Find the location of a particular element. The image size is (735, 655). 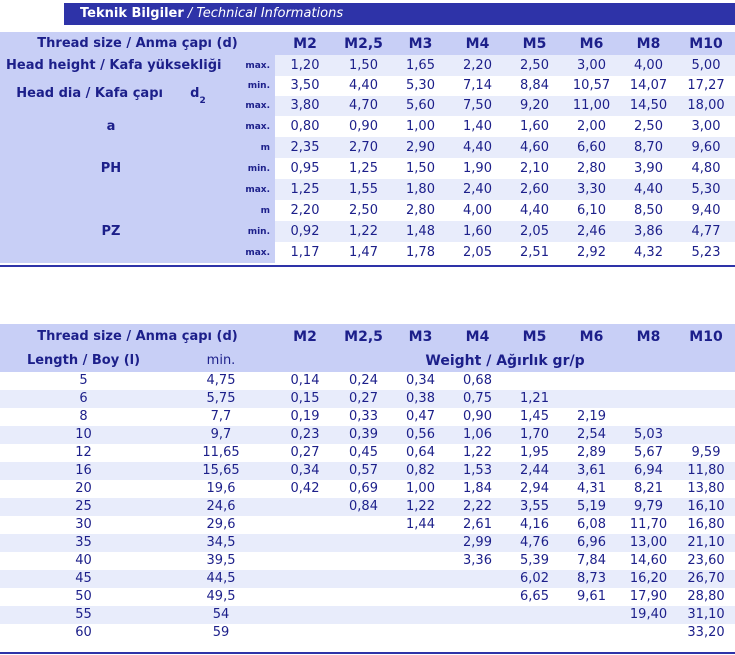

weight-cell: 3,61 is located at coordinates (592, 471).